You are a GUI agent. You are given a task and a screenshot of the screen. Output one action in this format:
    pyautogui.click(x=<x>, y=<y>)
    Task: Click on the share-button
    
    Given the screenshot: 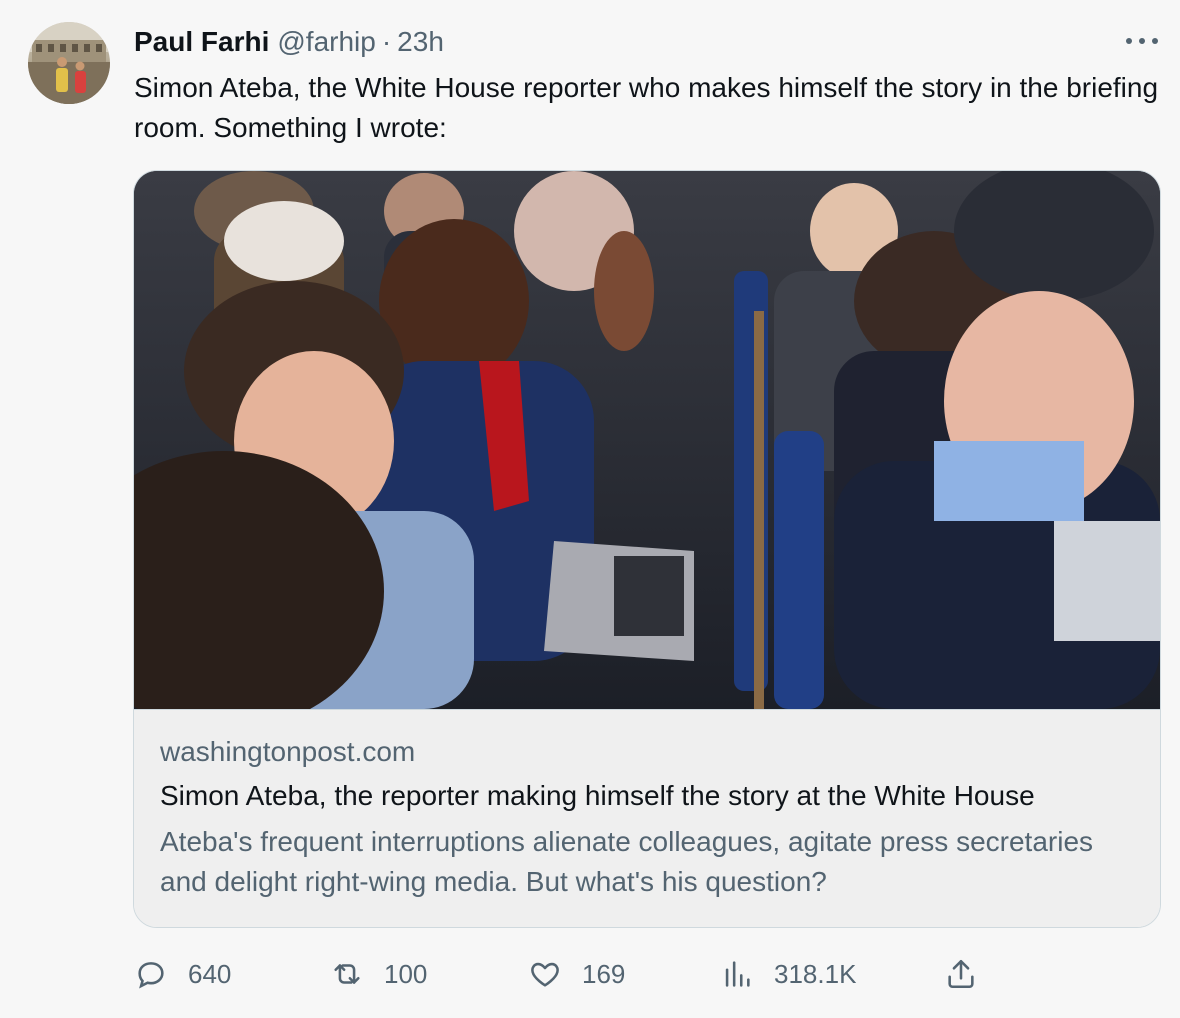 What is the action you would take?
    pyautogui.click(x=961, y=974)
    